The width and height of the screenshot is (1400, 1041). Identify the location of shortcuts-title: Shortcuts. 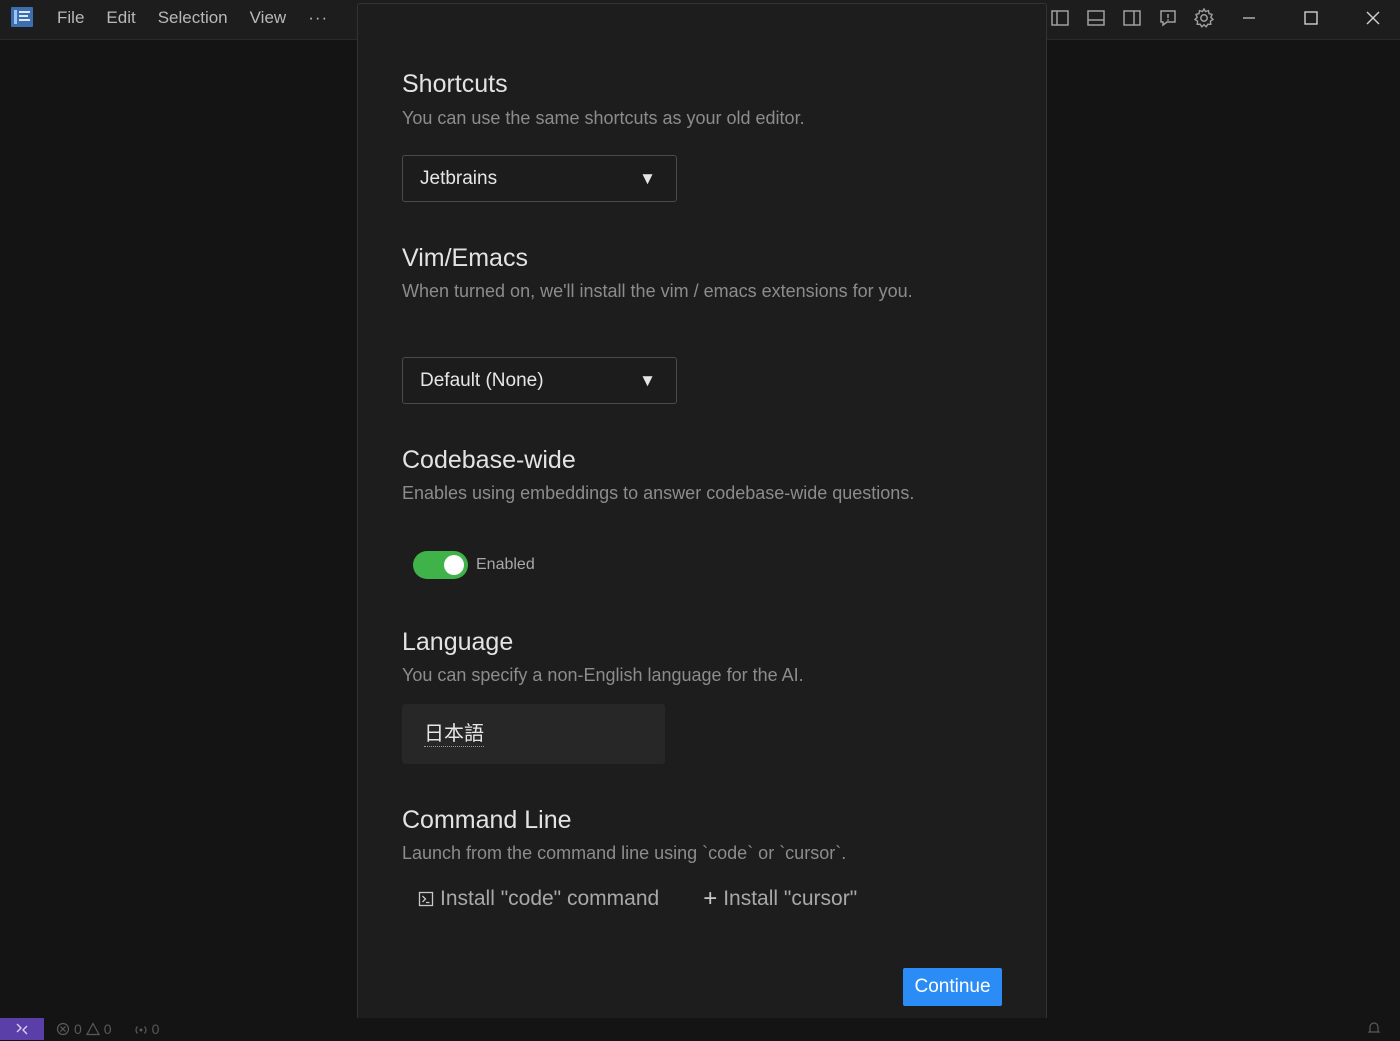
(455, 84).